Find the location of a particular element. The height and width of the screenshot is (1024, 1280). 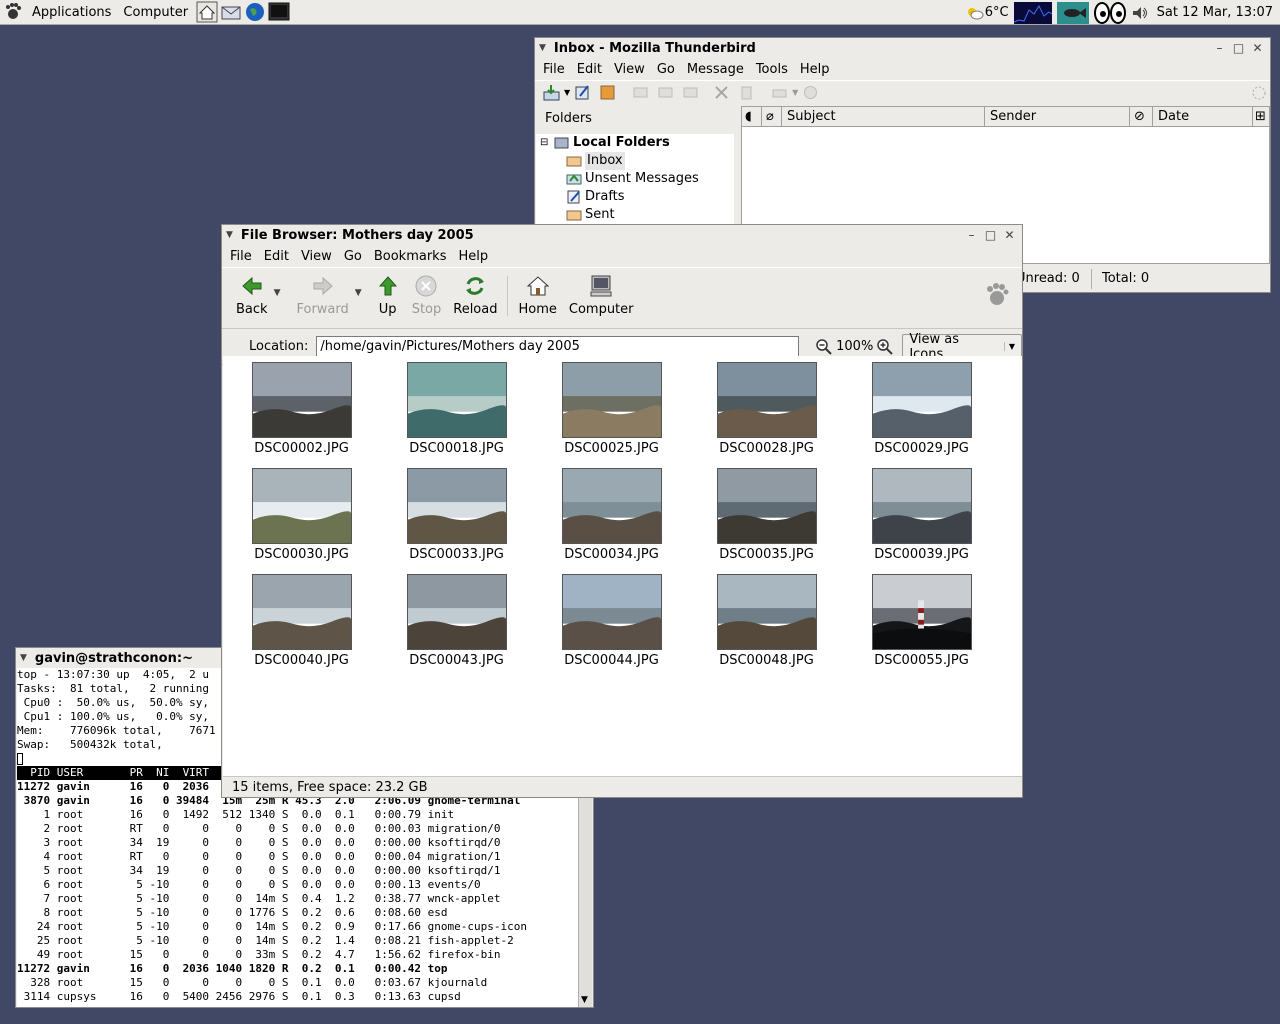

back-button: Back is located at coordinates (252, 295).